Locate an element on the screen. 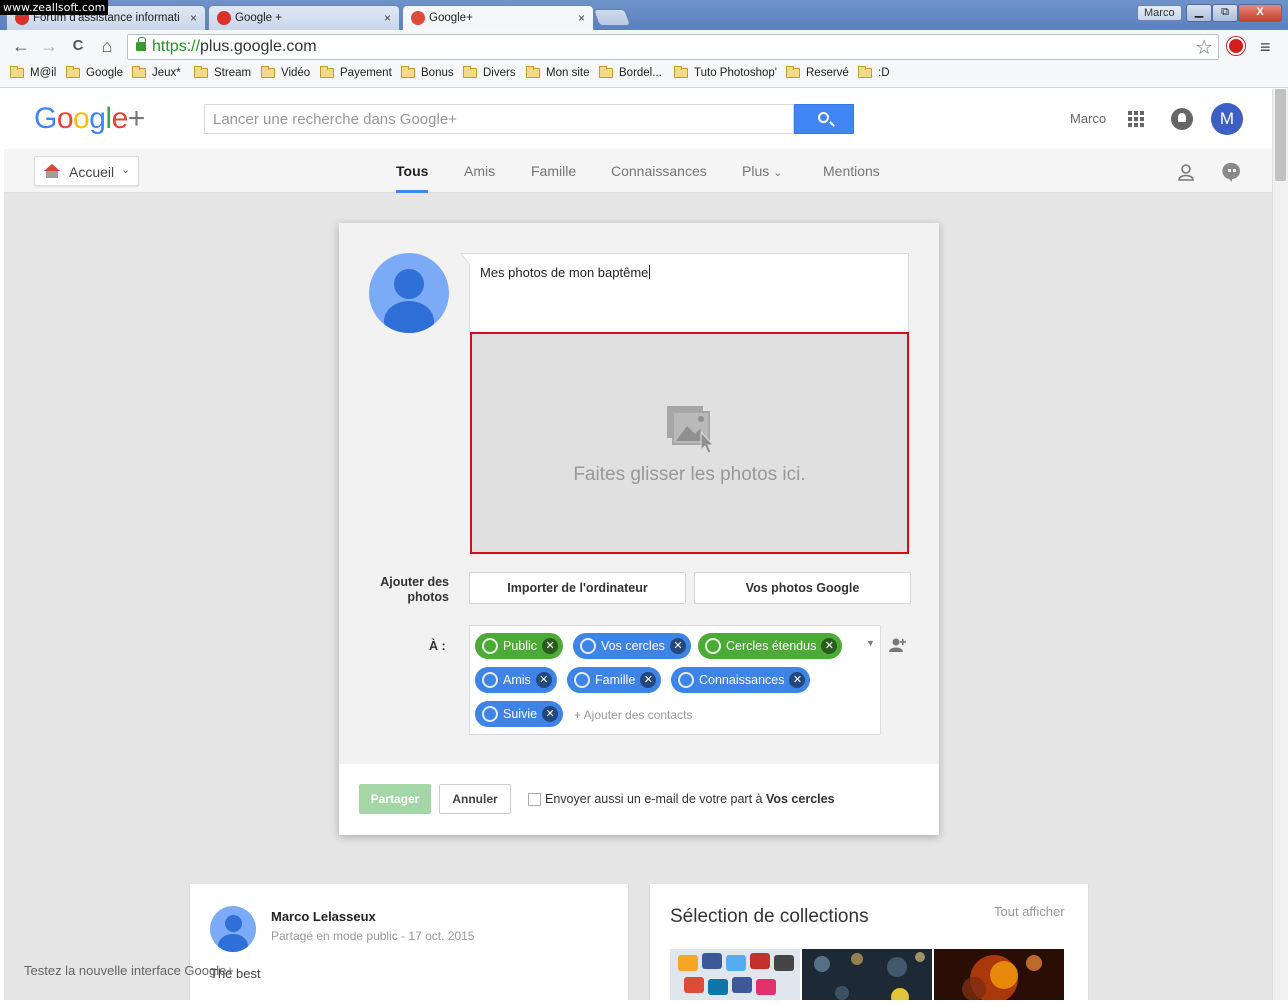 The image size is (1288, 1004). back-button: ← is located at coordinates (21, 46).